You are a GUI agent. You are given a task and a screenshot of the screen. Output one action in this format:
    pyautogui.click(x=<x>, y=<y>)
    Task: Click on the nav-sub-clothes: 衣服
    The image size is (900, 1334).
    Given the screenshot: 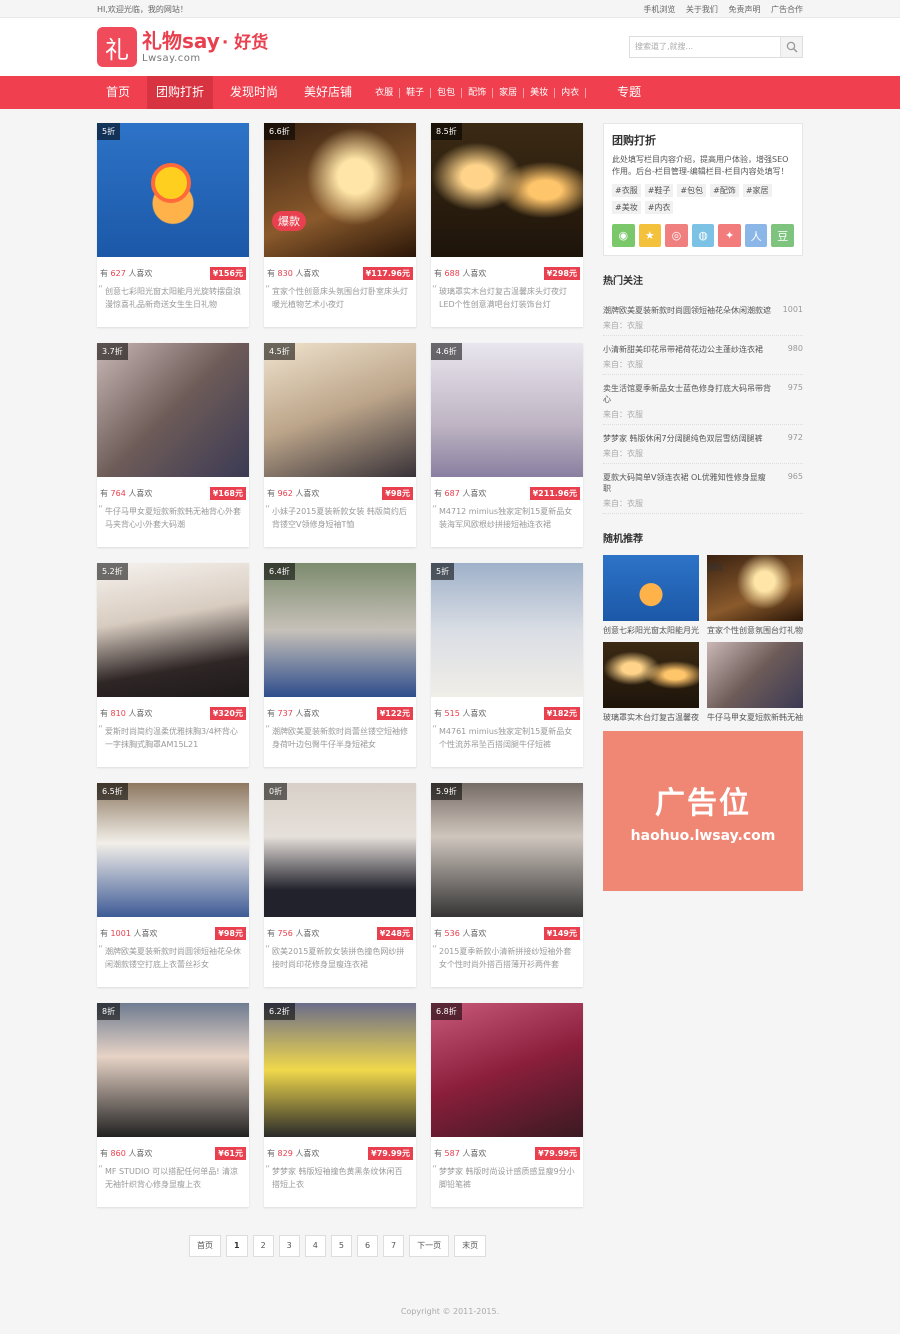 What is the action you would take?
    pyautogui.click(x=385, y=92)
    